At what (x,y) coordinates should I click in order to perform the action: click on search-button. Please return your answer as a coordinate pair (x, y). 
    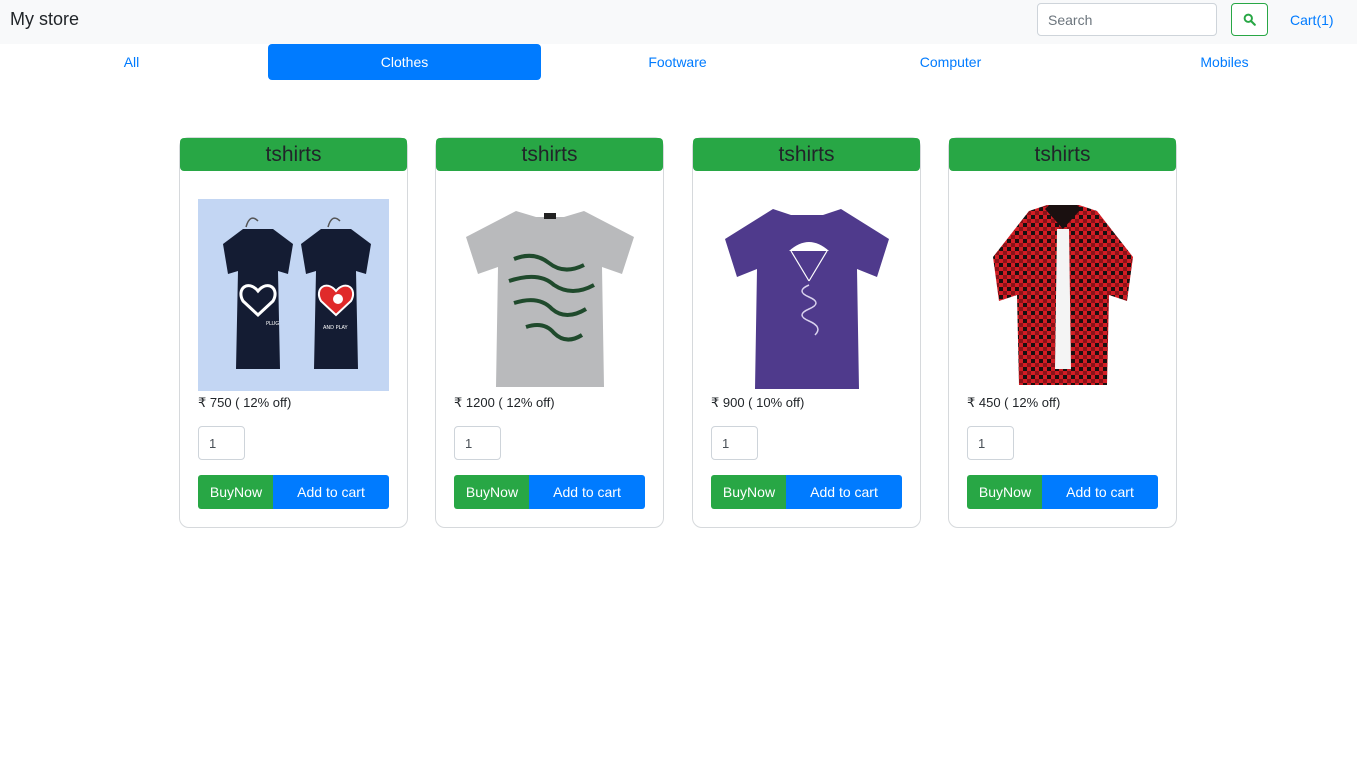
    Looking at the image, I should click on (1249, 19).